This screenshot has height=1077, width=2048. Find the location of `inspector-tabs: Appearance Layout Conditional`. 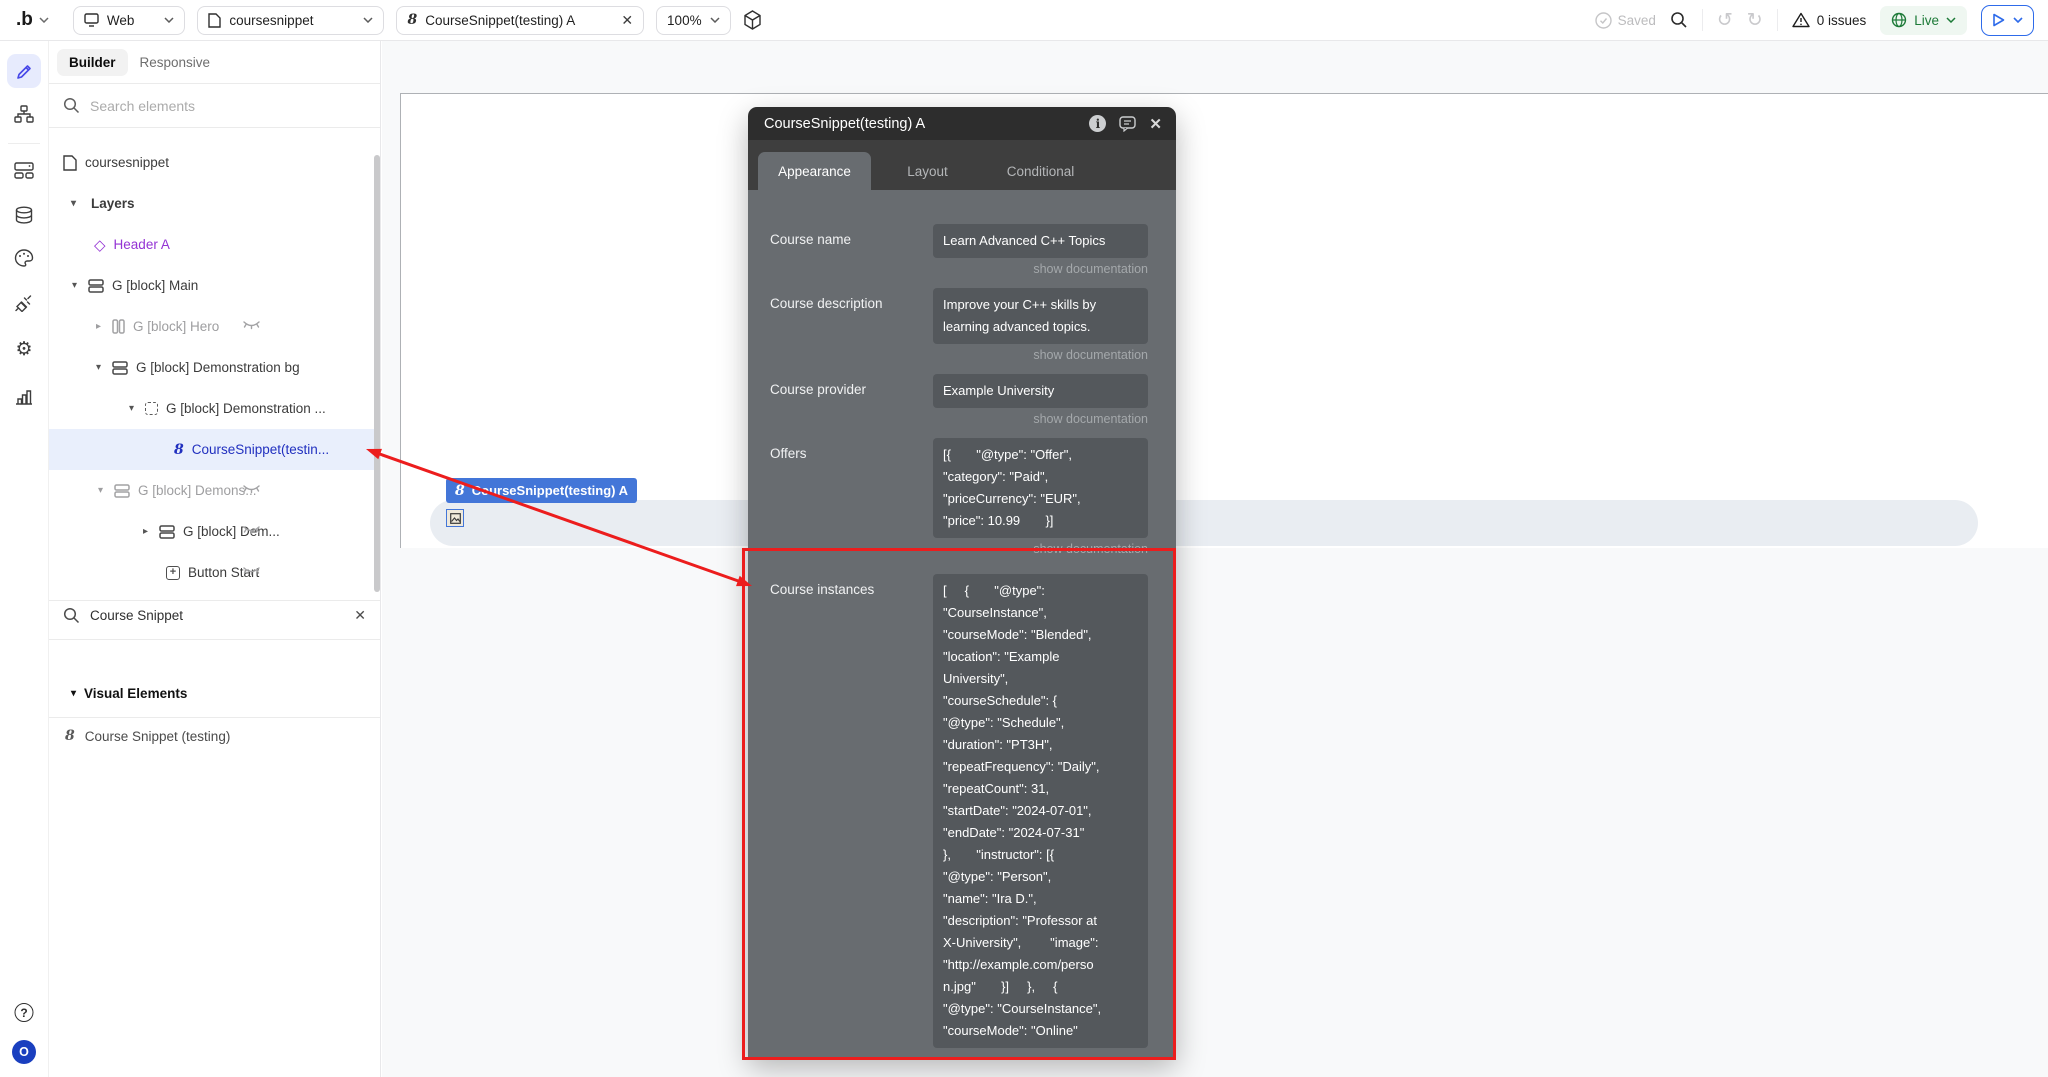

inspector-tabs: Appearance Layout Conditional is located at coordinates (962, 165).